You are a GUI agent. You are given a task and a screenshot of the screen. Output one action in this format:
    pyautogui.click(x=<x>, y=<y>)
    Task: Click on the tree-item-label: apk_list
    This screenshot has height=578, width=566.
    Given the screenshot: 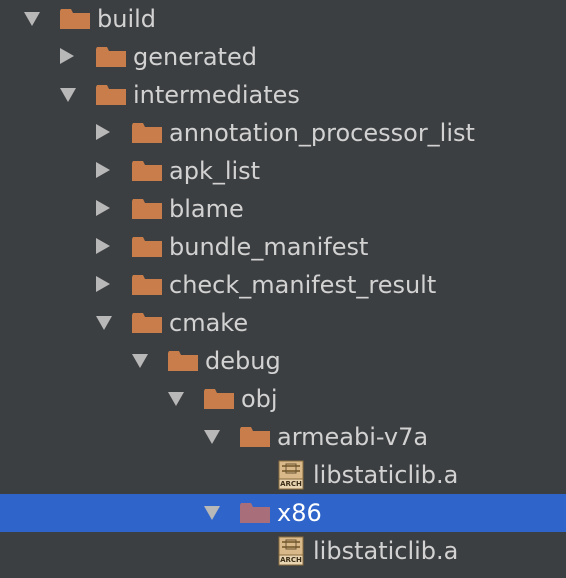 What is the action you would take?
    pyautogui.click(x=215, y=171)
    